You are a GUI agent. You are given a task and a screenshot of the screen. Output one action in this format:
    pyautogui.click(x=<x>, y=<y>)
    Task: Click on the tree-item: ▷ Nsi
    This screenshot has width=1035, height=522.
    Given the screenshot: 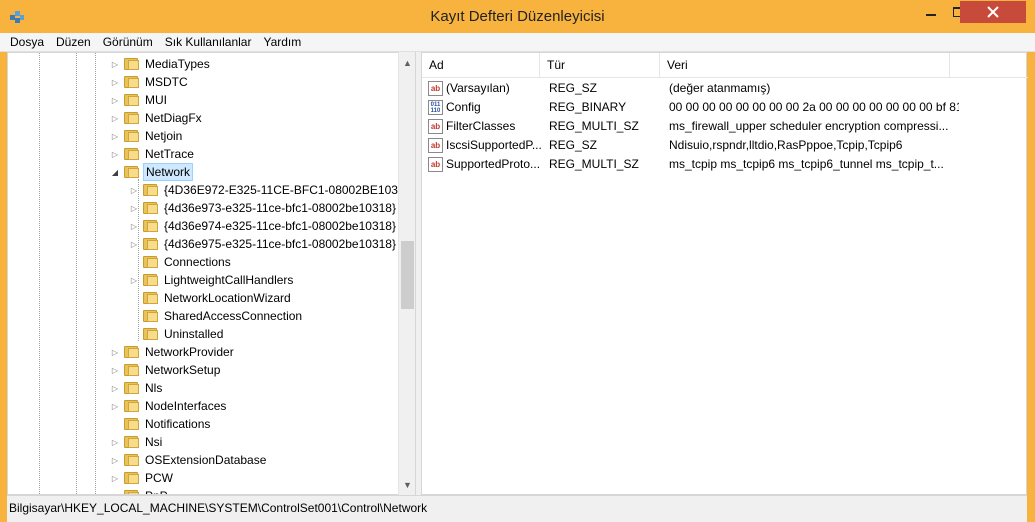 What is the action you would take?
    pyautogui.click(x=136, y=442)
    